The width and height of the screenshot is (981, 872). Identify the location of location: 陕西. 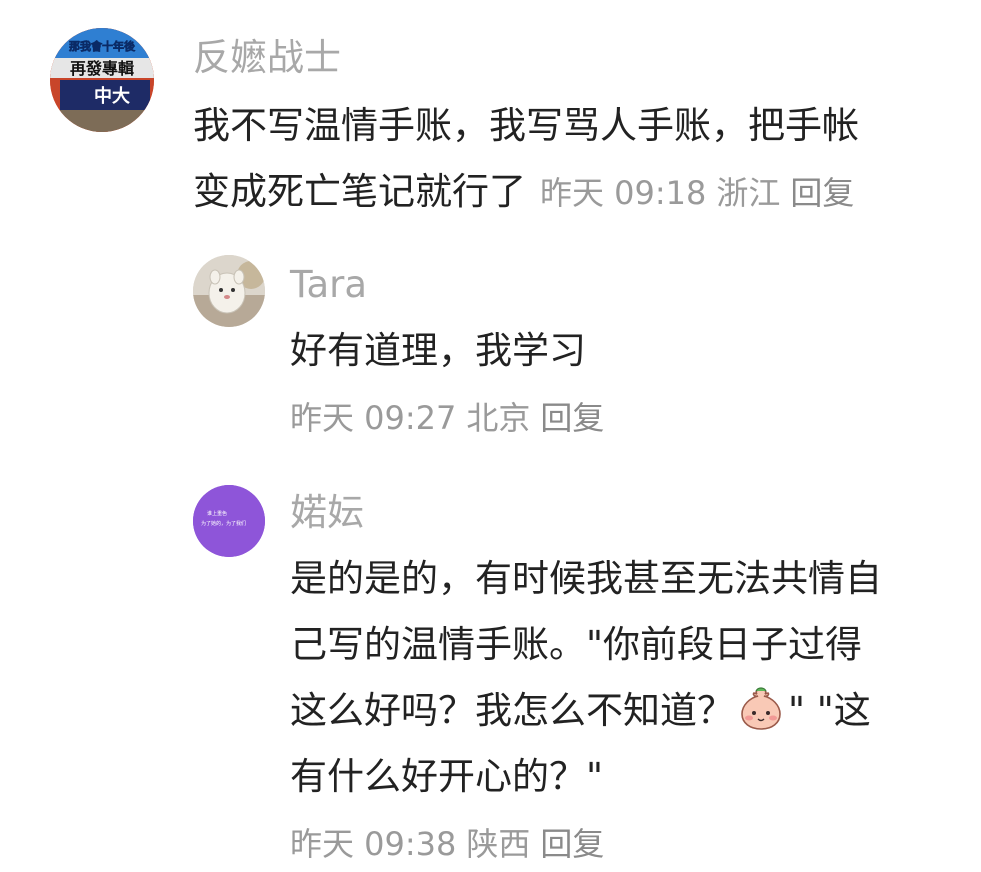
(498, 844).